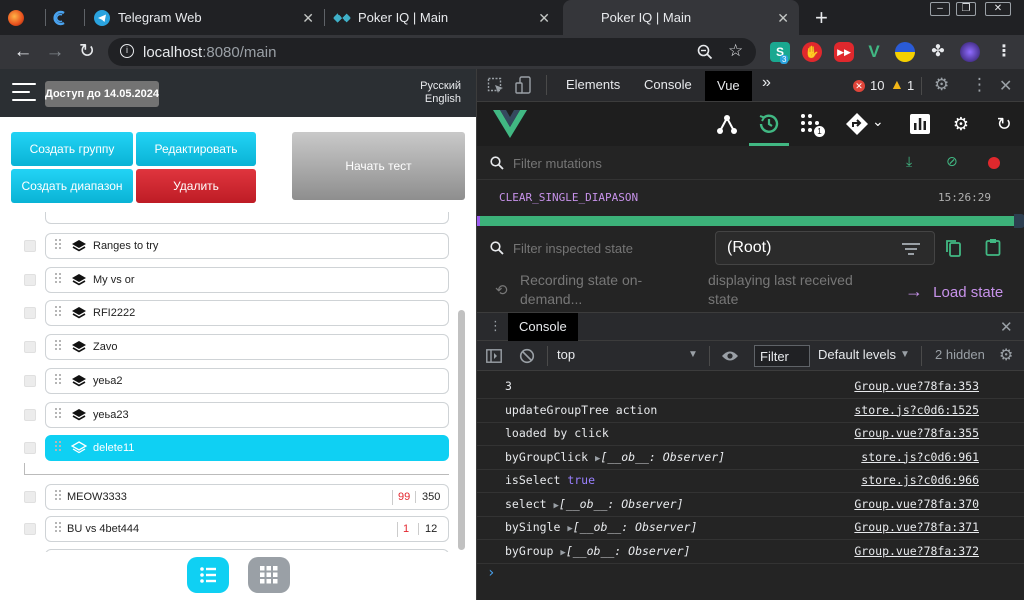 Image resolution: width=1024 pixels, height=600 pixels. I want to click on edit-button: Редактировать, so click(196, 149).